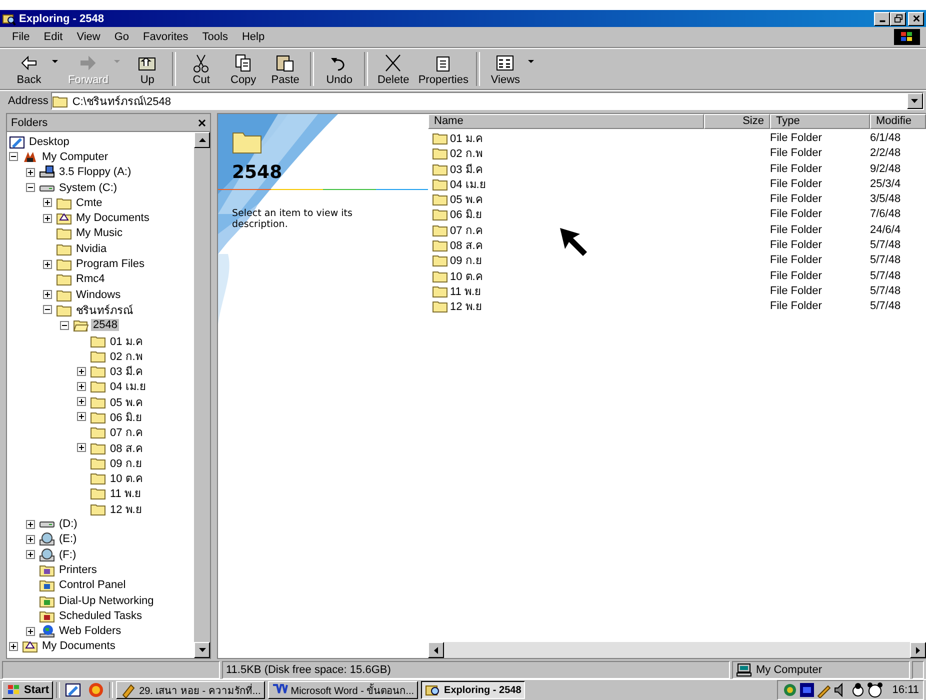 This screenshot has width=926, height=700. I want to click on toolbar-button: Undo, so click(339, 69).